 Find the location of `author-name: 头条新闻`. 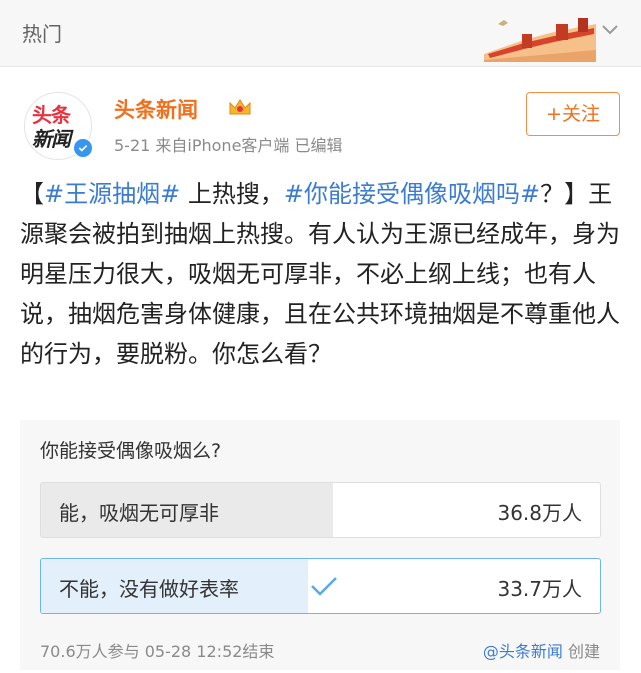

author-name: 头条新闻 is located at coordinates (156, 109).